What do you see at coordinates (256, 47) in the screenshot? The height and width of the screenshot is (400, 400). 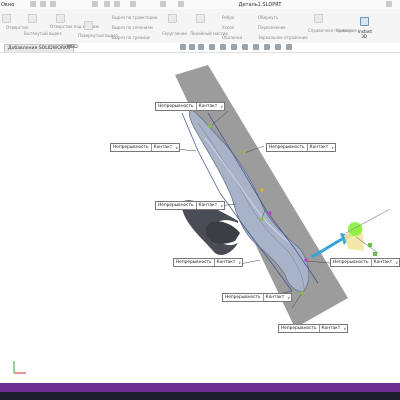 I see `edit-appearance-icon` at bounding box center [256, 47].